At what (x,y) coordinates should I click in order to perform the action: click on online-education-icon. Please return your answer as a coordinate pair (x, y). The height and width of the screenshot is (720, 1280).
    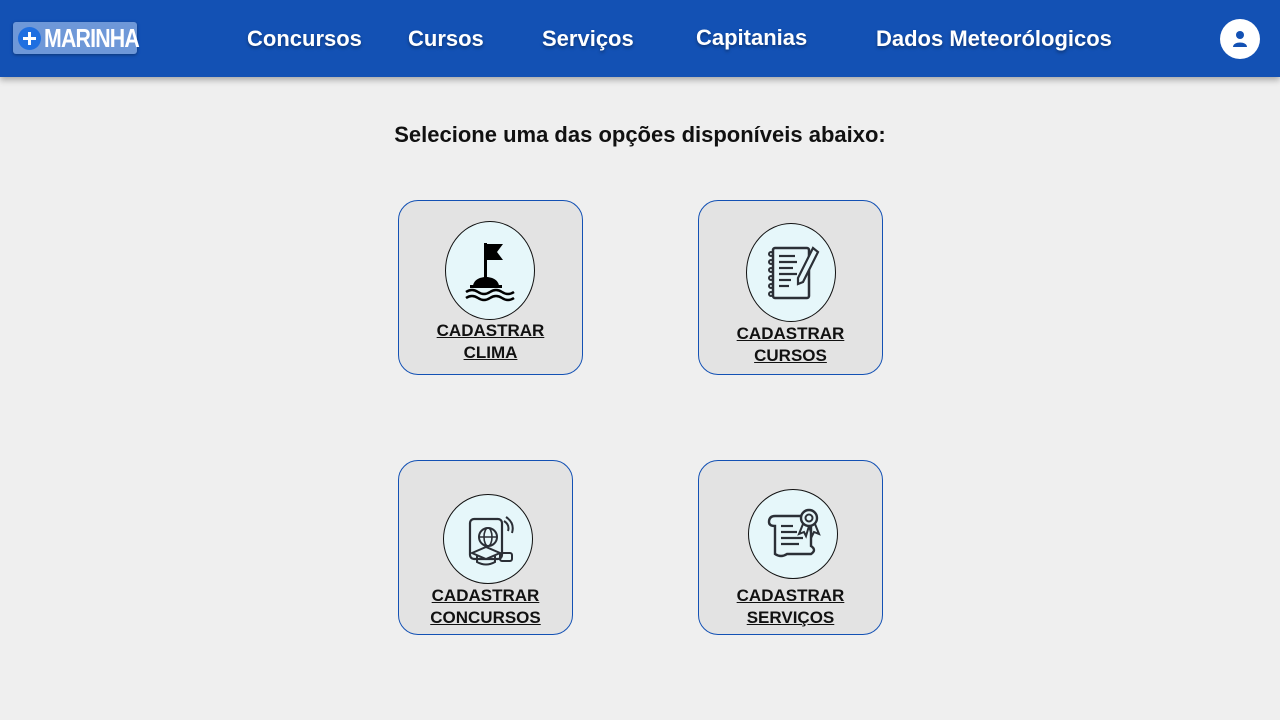
    Looking at the image, I should click on (488, 539).